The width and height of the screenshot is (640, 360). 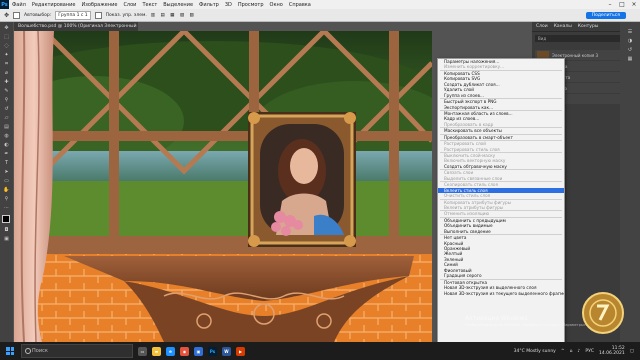 I want to click on tab-layers: Слои, so click(x=542, y=26).